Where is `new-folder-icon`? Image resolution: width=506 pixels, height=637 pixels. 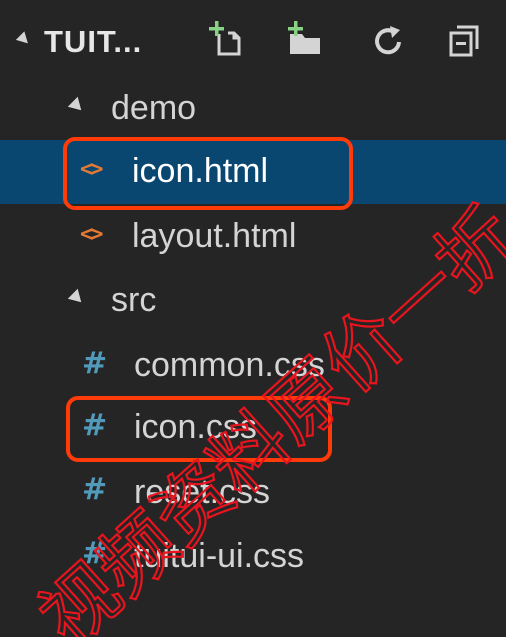
new-folder-icon is located at coordinates (304, 40).